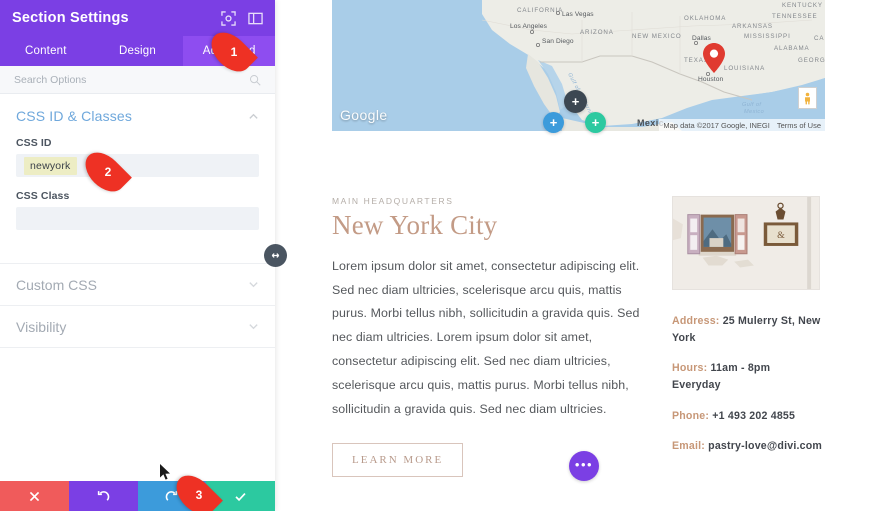 The height and width of the screenshot is (511, 880). Describe the element at coordinates (398, 460) in the screenshot. I see `learn-more-button: LEARN MORE` at that location.